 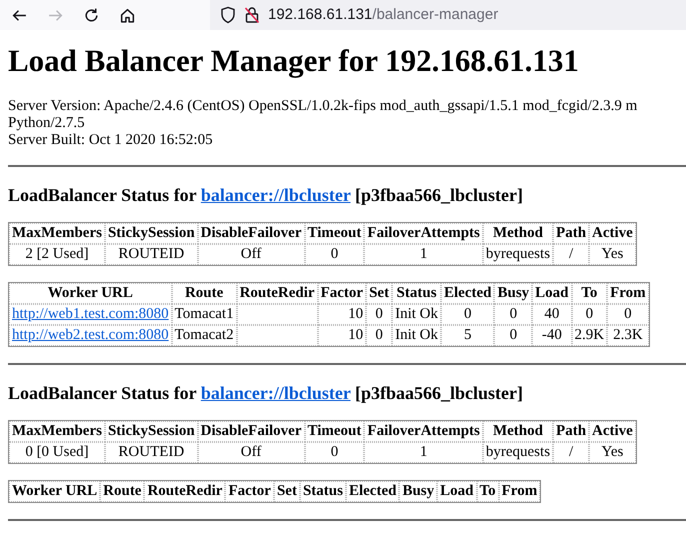 I want to click on page-heading: Load Balancer Manager for 192.168.61.131, so click(x=294, y=61).